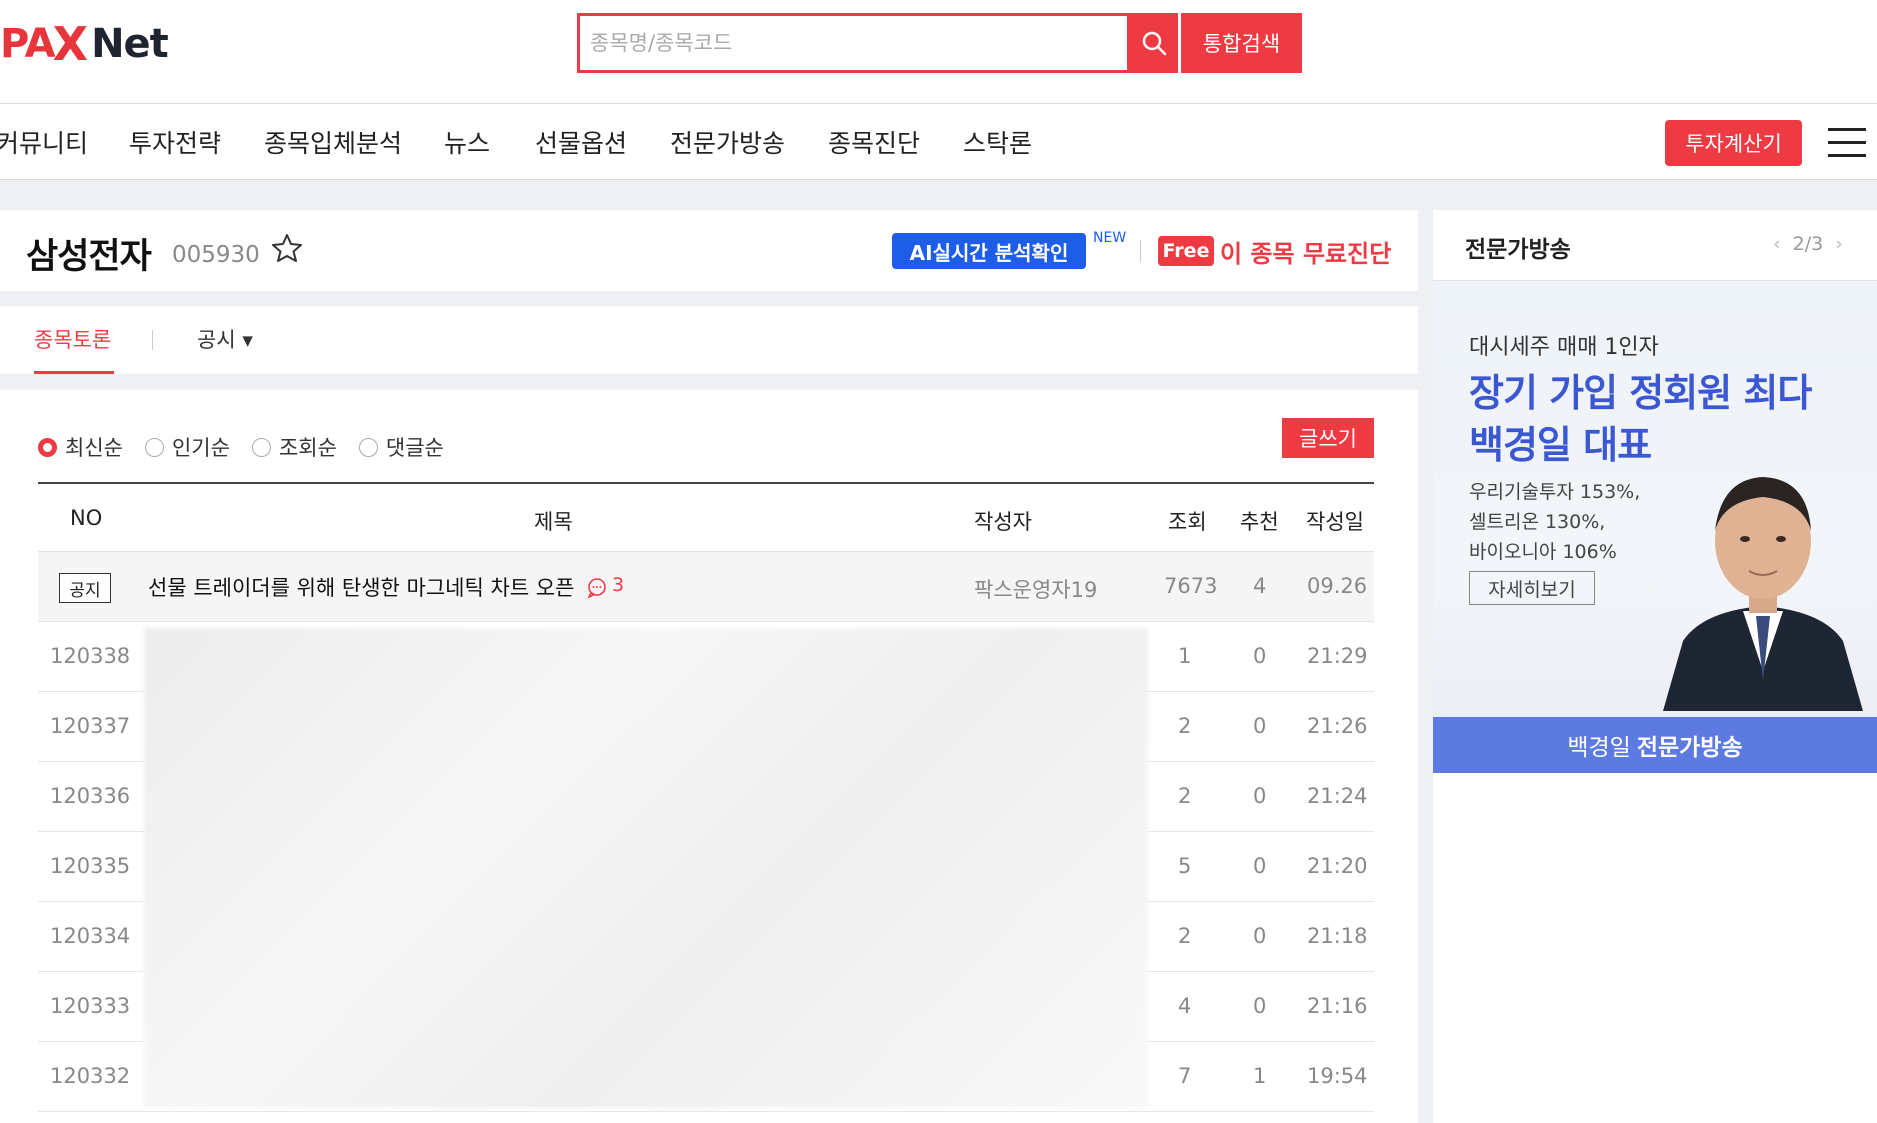 The width and height of the screenshot is (1877, 1123). I want to click on col-likes: 추천, so click(1259, 522).